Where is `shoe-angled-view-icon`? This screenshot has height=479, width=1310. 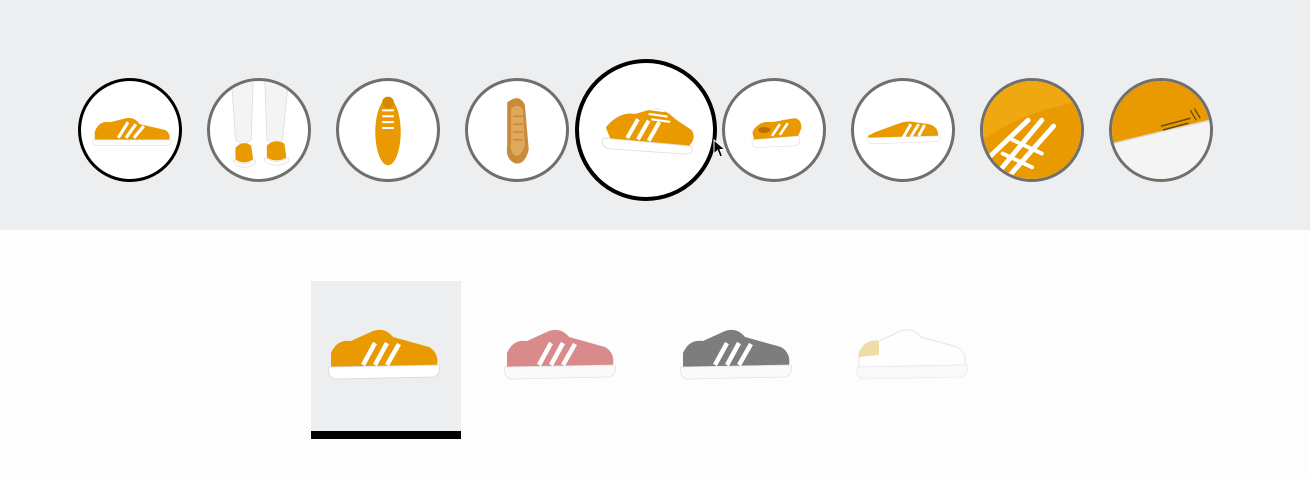 shoe-angled-view-icon is located at coordinates (648, 131).